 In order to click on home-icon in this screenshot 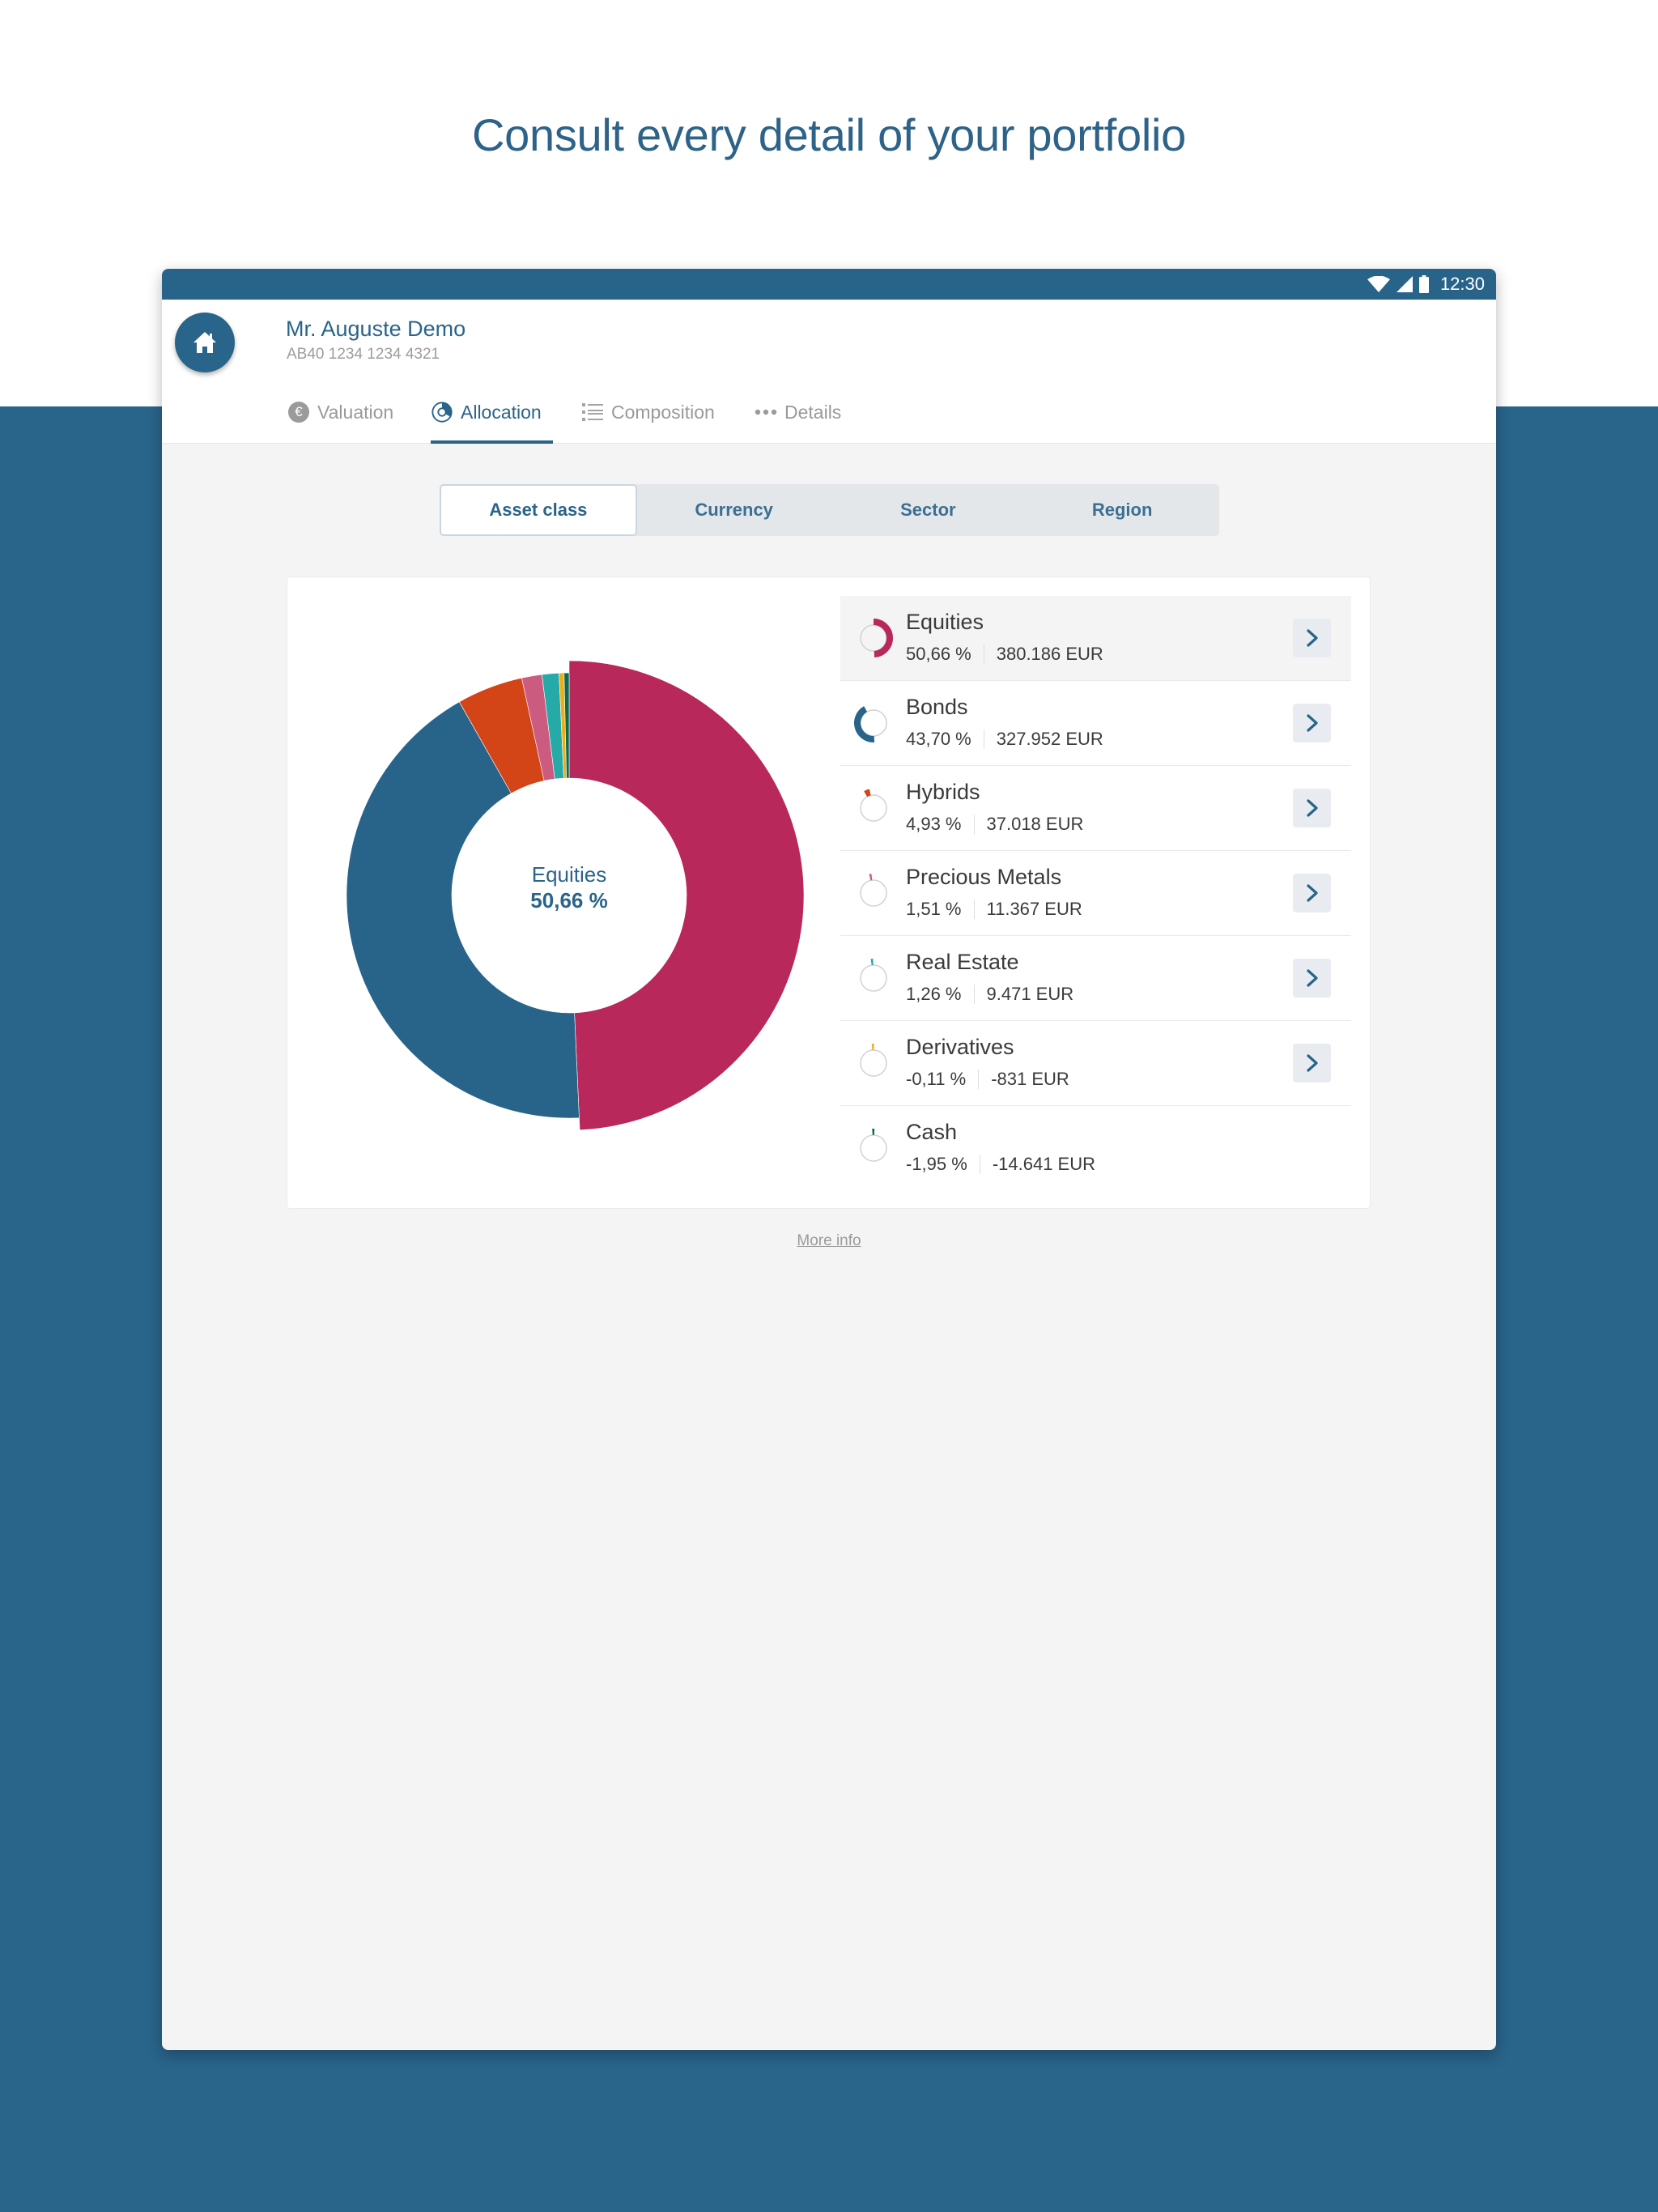, I will do `click(204, 343)`.